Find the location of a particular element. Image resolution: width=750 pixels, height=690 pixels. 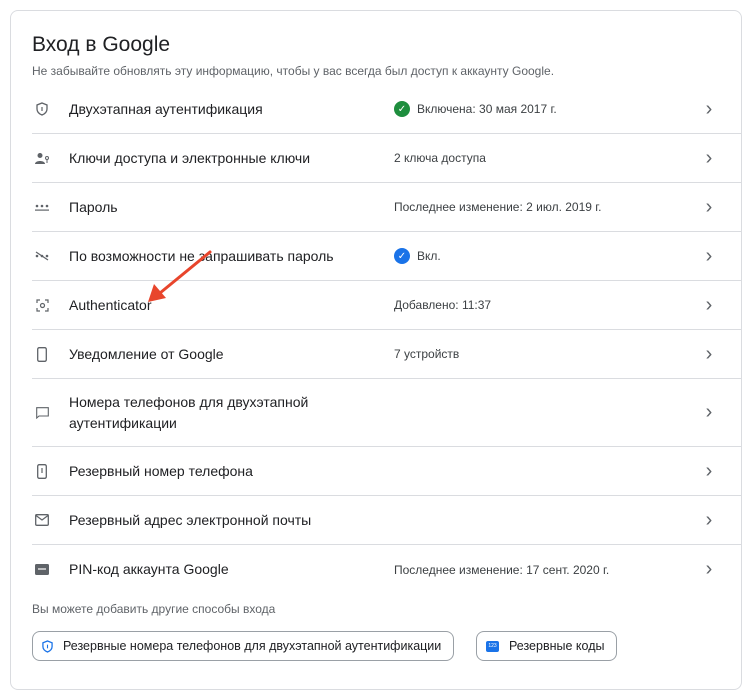

codes-icon: 123 is located at coordinates (492, 646).